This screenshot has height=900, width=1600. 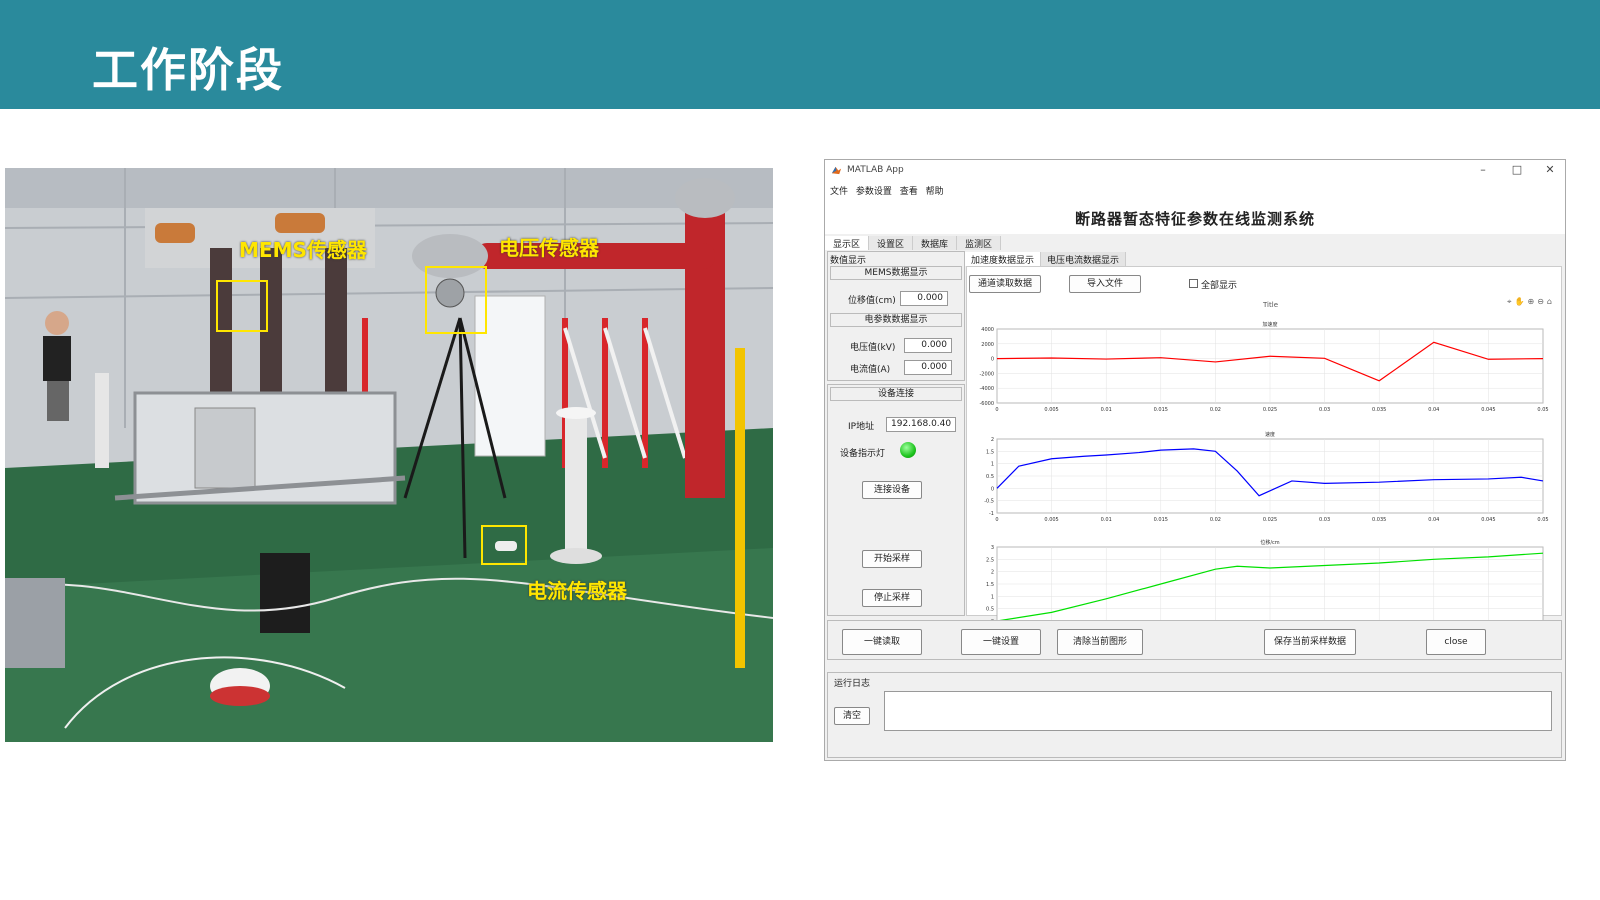 What do you see at coordinates (990, 560) in the screenshot?
I see `y-tick-label: 2.5` at bounding box center [990, 560].